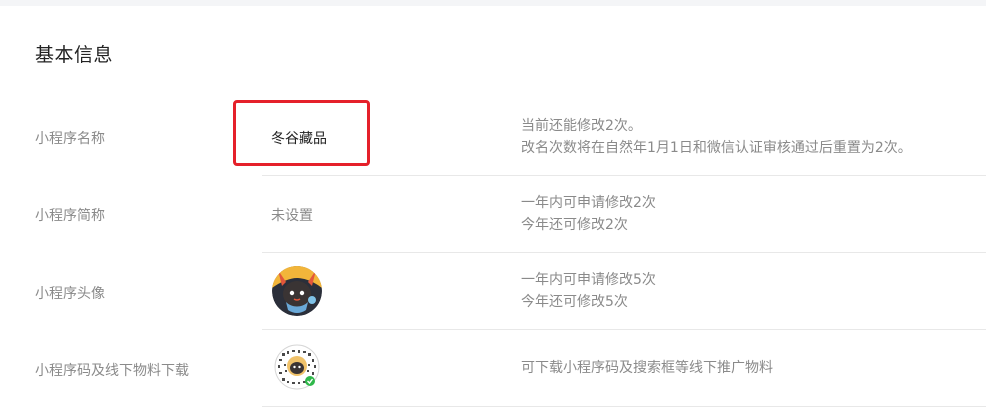 The image size is (986, 408). What do you see at coordinates (70, 216) in the screenshot?
I see `row-label-short-name: 小程序简称` at bounding box center [70, 216].